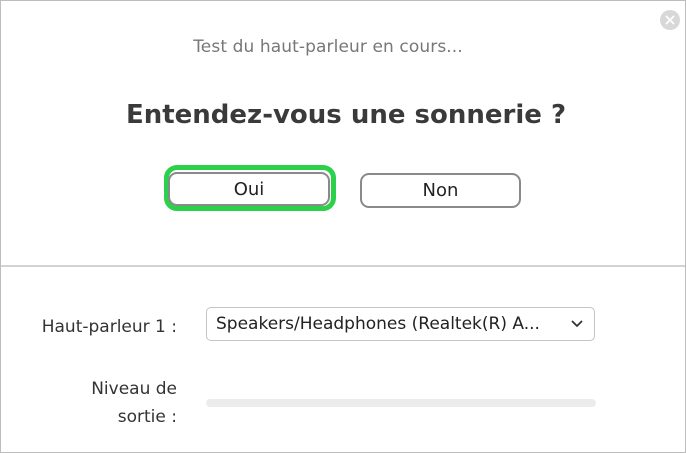  I want to click on yes-button: Oui, so click(249, 189).